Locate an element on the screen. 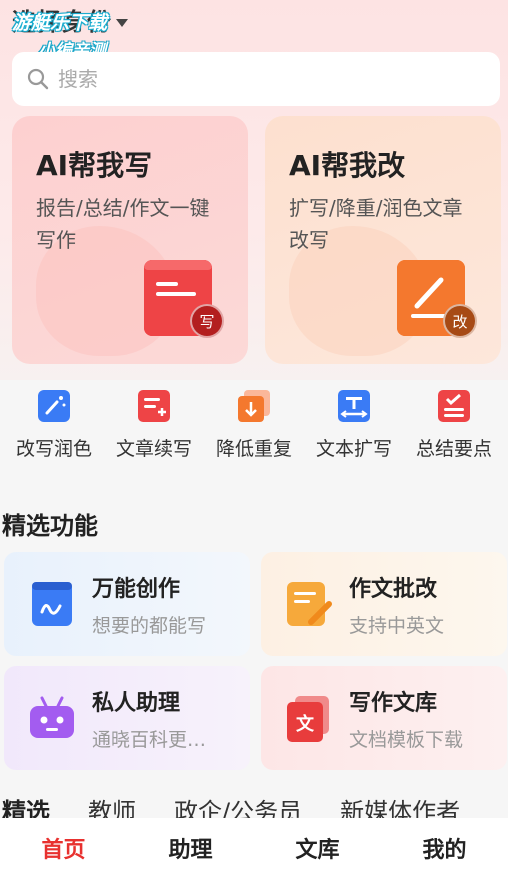 The height and width of the screenshot is (878, 508). feature-card-essay-grading: 作文批改 支持中英文 is located at coordinates (384, 604).